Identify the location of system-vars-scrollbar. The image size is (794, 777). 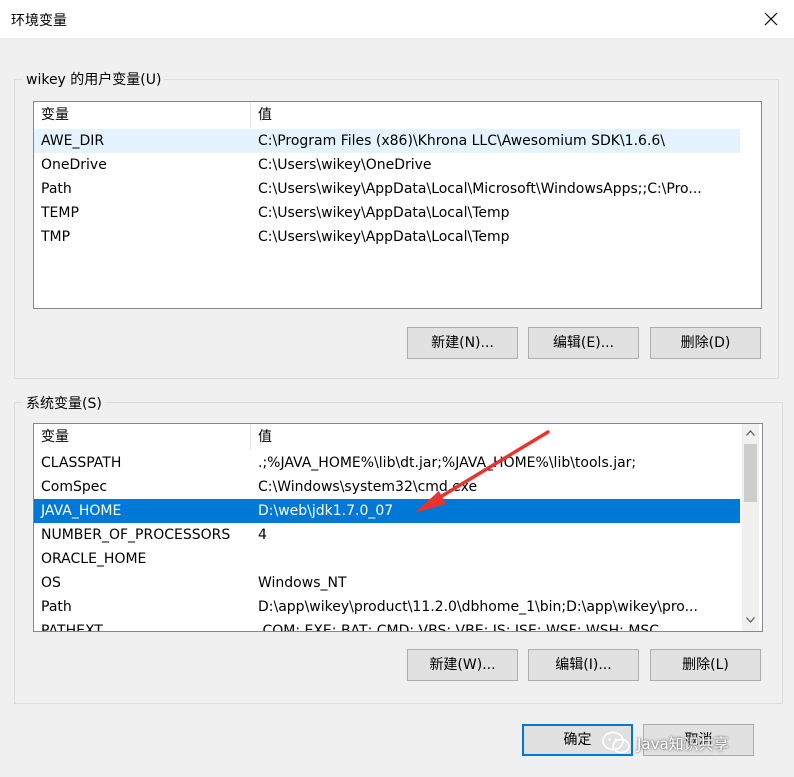
(750, 527).